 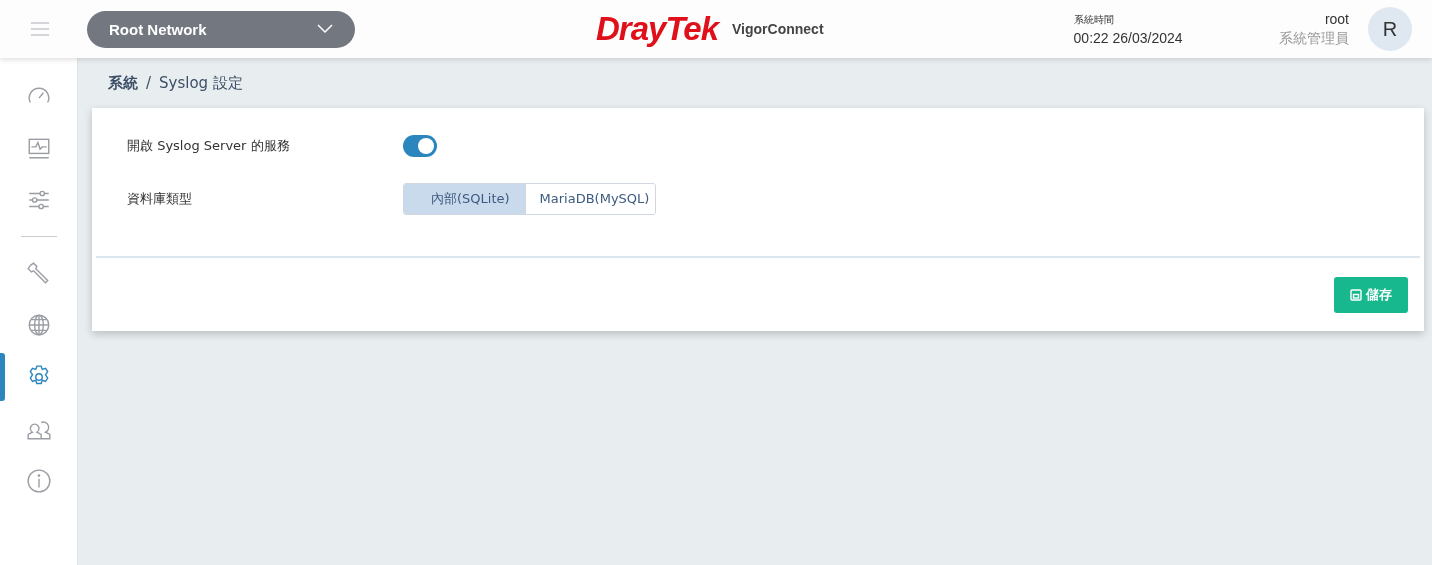 What do you see at coordinates (201, 83) in the screenshot?
I see `breadcrumb-current: Syslog 設定` at bounding box center [201, 83].